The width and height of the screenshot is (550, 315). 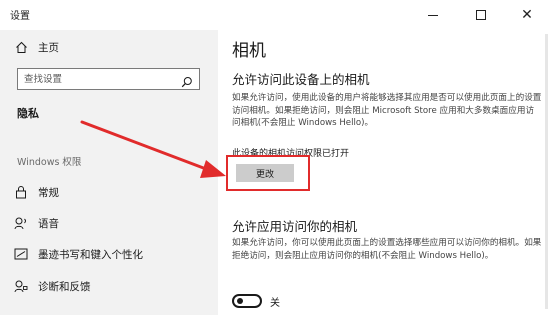 I want to click on sidebar-item-label: 主页, so click(x=48, y=47).